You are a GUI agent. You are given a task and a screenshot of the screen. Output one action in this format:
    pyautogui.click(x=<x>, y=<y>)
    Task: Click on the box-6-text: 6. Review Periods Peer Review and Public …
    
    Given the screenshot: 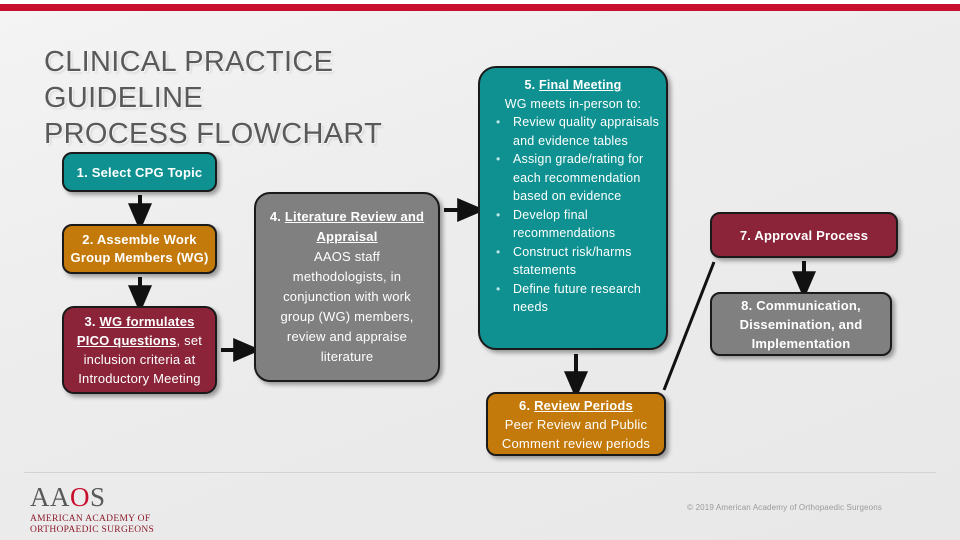 What is the action you would take?
    pyautogui.click(x=576, y=424)
    